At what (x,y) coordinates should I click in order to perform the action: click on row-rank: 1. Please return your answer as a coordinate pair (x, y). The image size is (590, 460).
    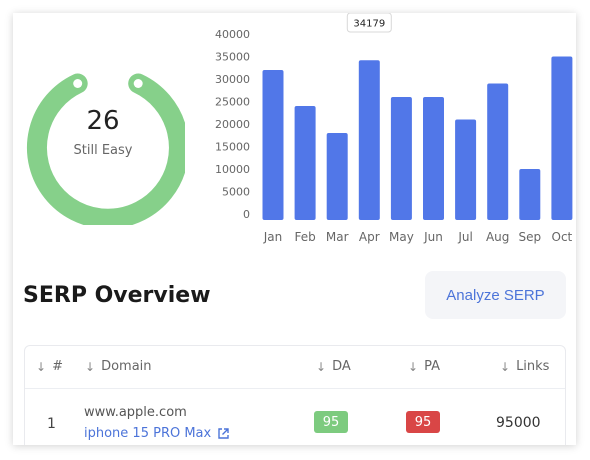
    Looking at the image, I should click on (51, 424).